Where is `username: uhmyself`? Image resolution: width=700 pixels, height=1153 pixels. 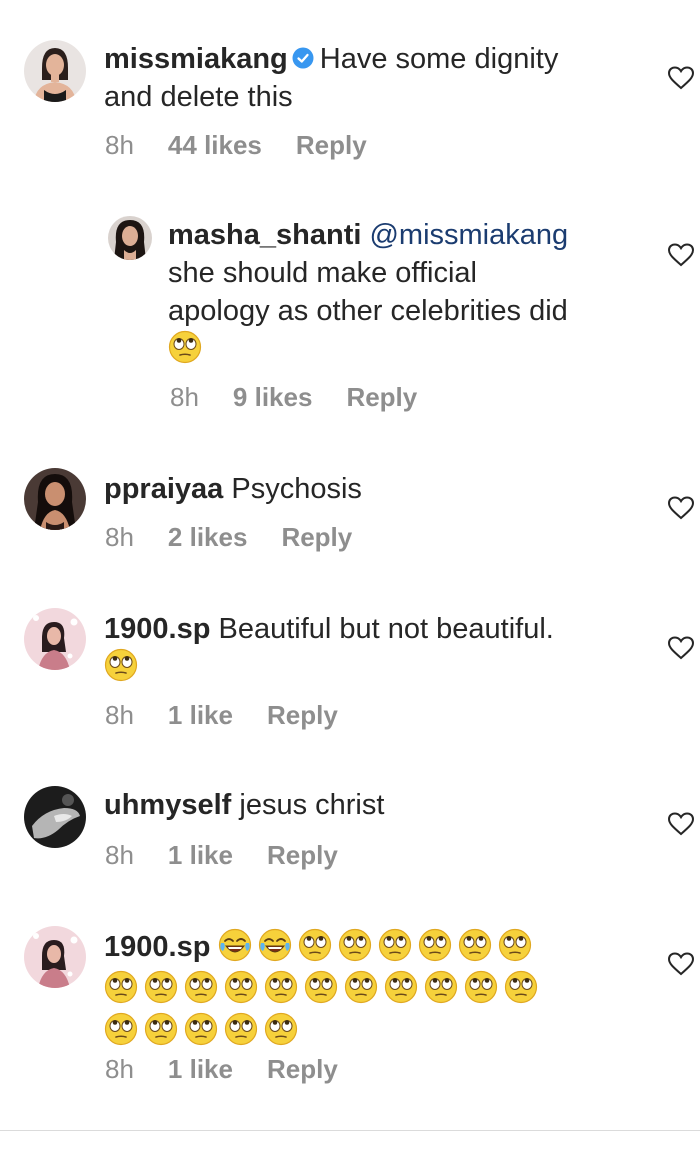 username: uhmyself is located at coordinates (167, 805).